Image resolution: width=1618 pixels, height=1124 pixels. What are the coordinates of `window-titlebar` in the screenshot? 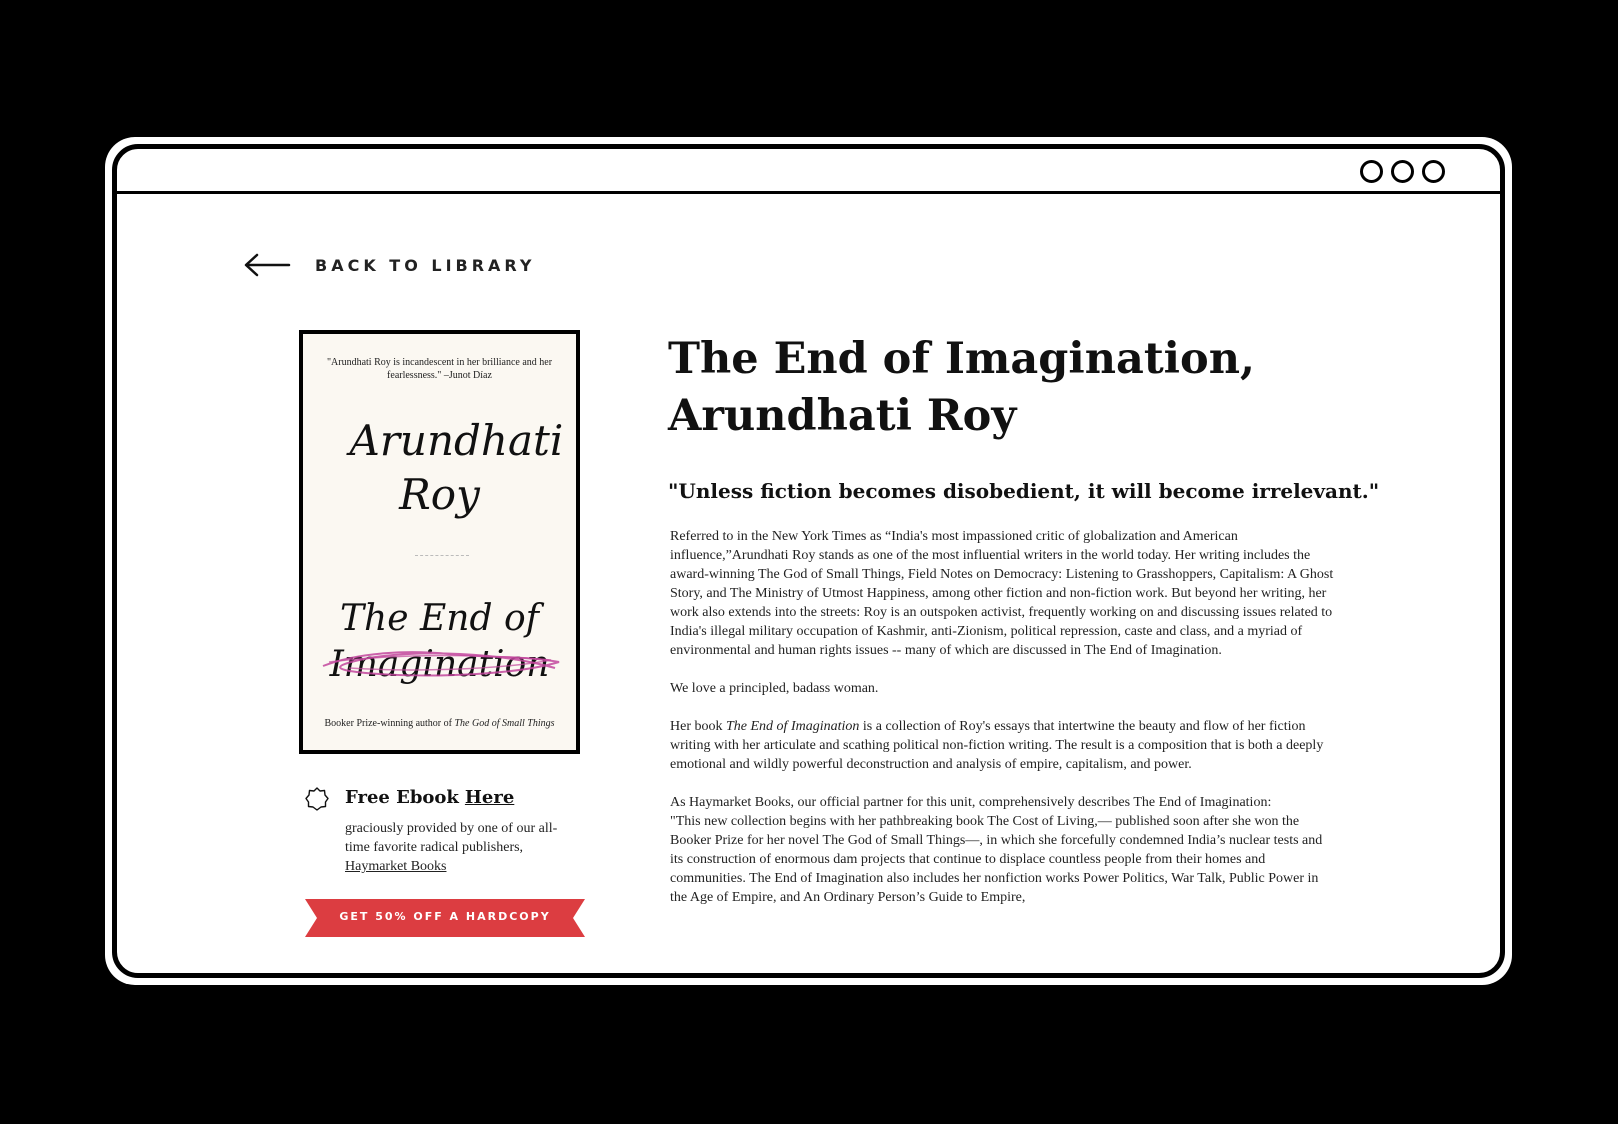 It's located at (808, 171).